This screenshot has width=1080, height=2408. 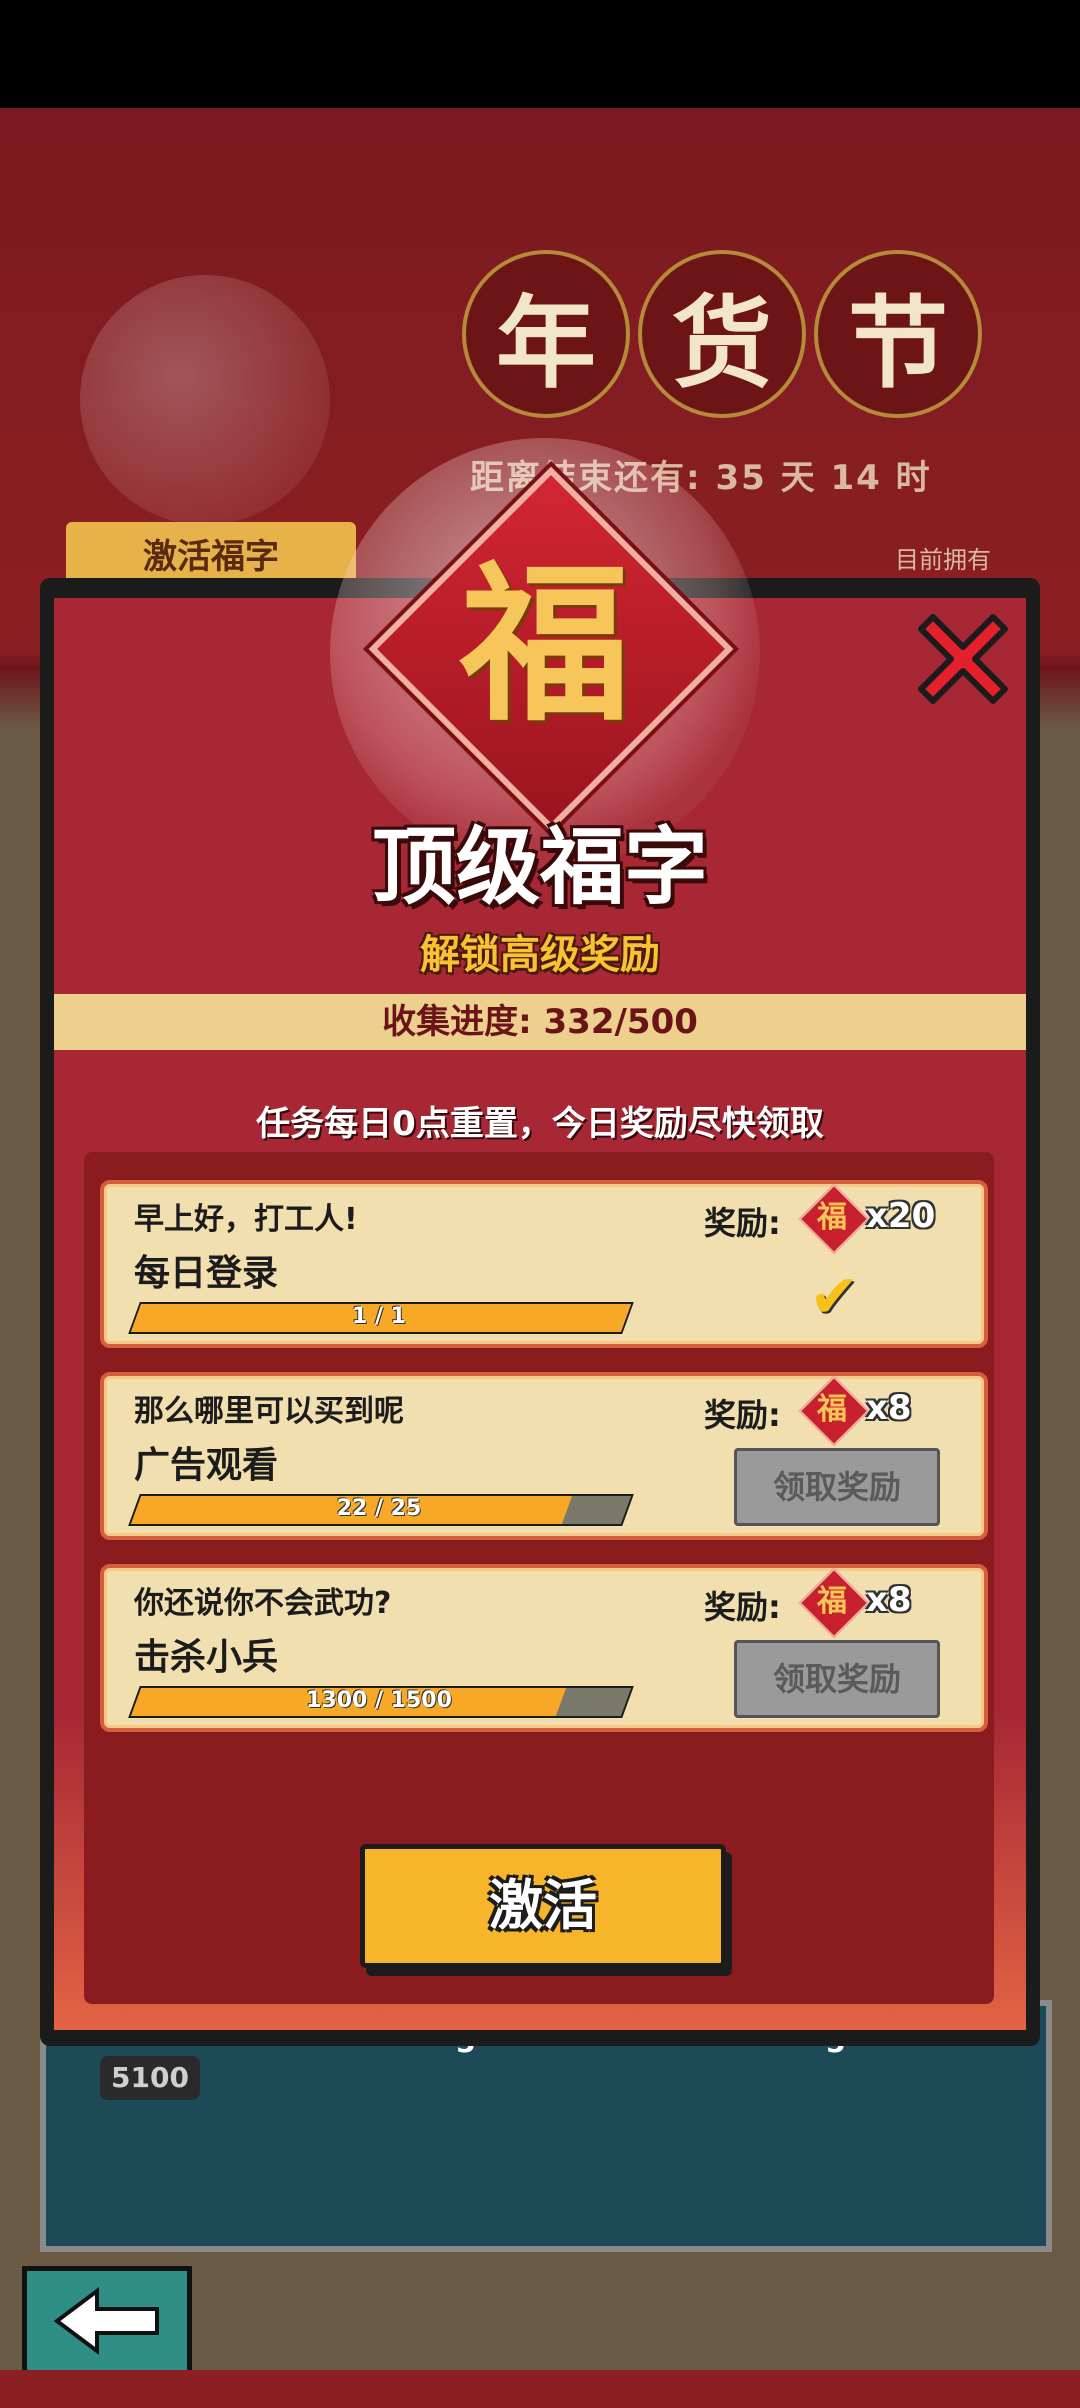 I want to click on task-description: 早上好，打工人!, so click(x=246, y=1219).